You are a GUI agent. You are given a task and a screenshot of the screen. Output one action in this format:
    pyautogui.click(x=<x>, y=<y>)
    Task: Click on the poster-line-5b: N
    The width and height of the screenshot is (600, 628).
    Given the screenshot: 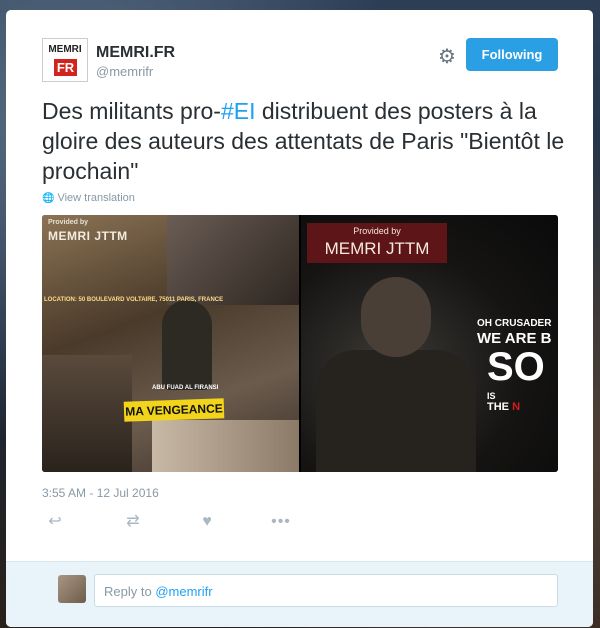 What is the action you would take?
    pyautogui.click(x=516, y=407)
    